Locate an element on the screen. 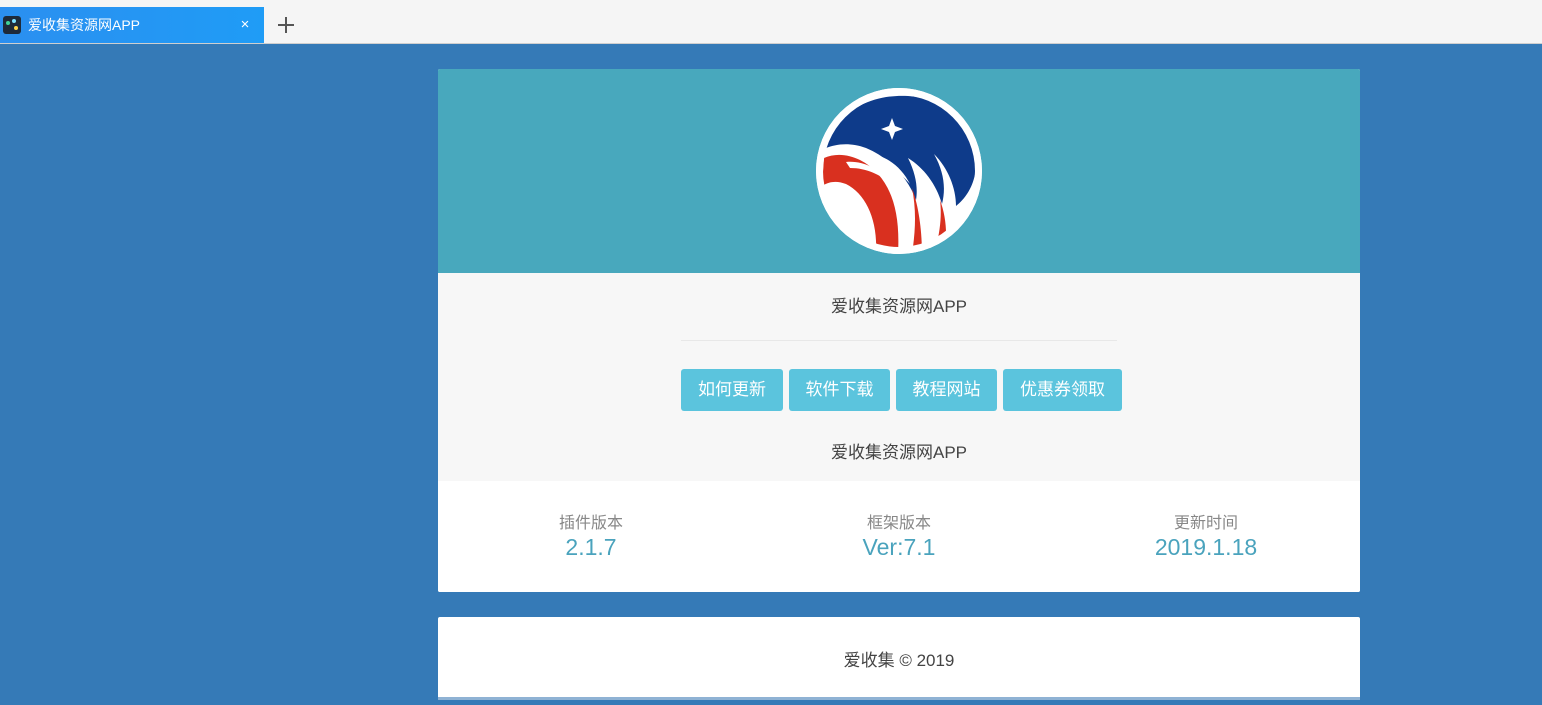 This screenshot has height=705, width=1542. stat-value: 2019.1.18 is located at coordinates (1206, 547).